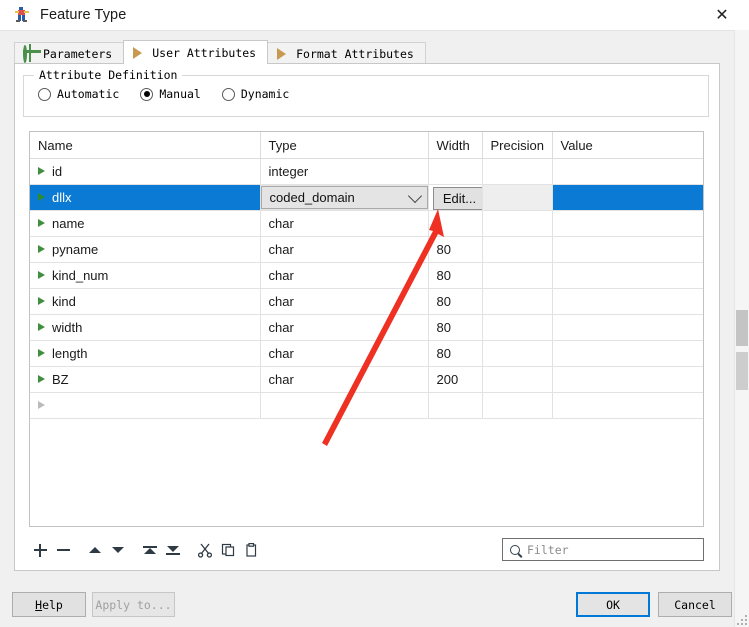 The height and width of the screenshot is (627, 749). What do you see at coordinates (255, 94) in the screenshot?
I see `radio-dynamic: Dynamic` at bounding box center [255, 94].